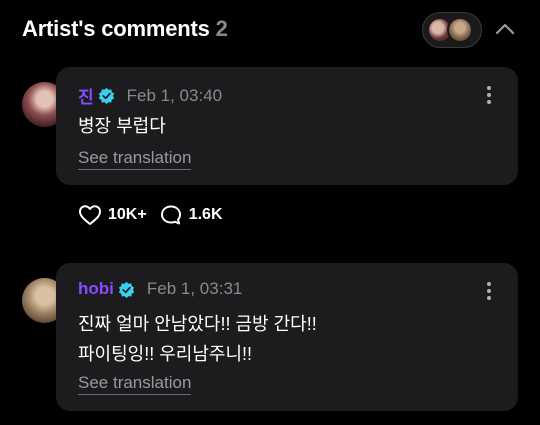 This screenshot has height=425, width=540. What do you see at coordinates (197, 339) in the screenshot?
I see `comment-text: 진짜 얼마 안남았다!! 금방 간다!! 파이팅잉!! 우리남주니!!` at bounding box center [197, 339].